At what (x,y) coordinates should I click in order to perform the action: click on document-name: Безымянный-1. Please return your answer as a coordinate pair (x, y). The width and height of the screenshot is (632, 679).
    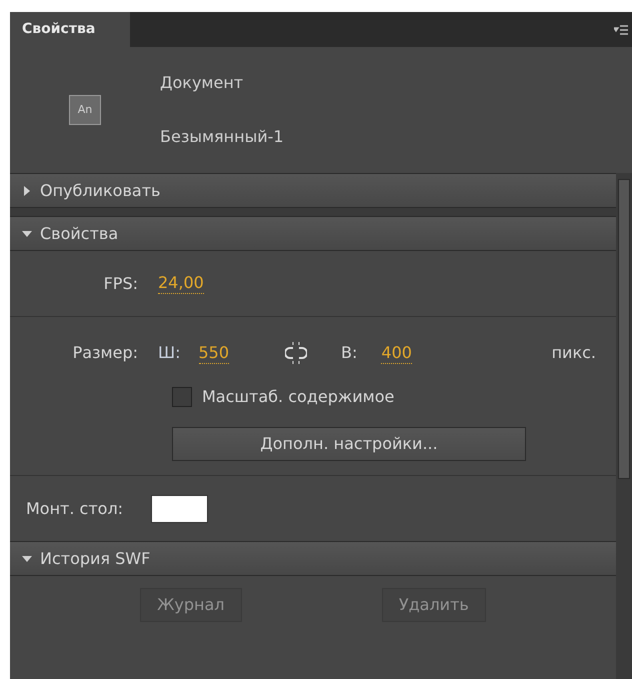
    Looking at the image, I should click on (222, 137).